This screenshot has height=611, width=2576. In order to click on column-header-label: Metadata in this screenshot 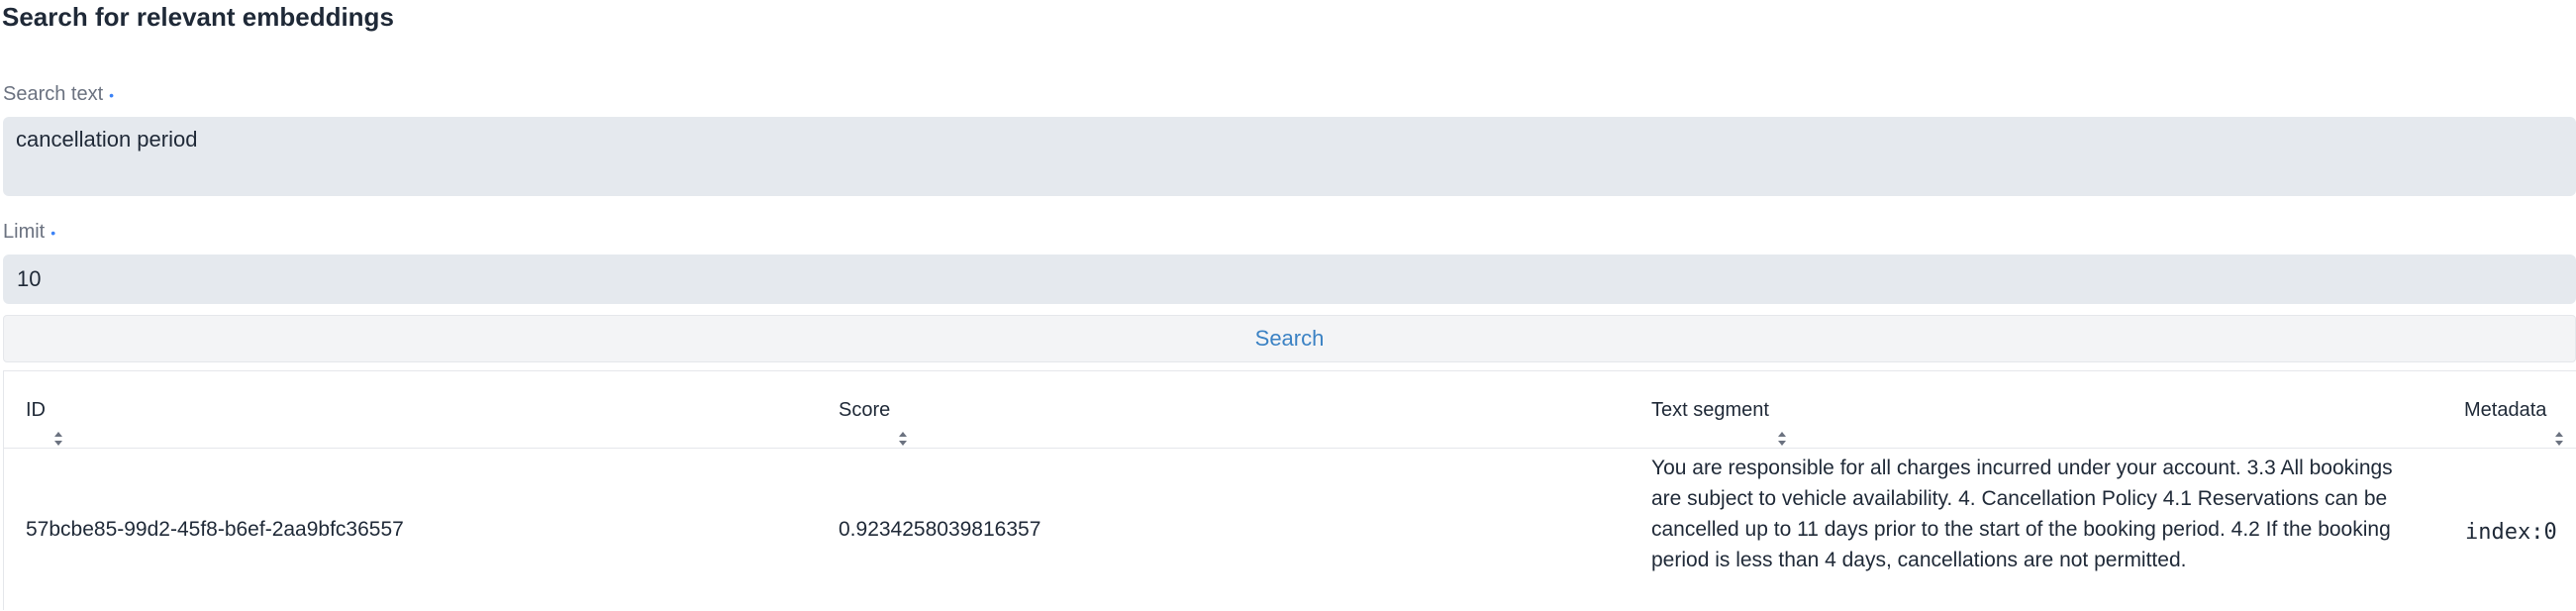, I will do `click(2505, 410)`.